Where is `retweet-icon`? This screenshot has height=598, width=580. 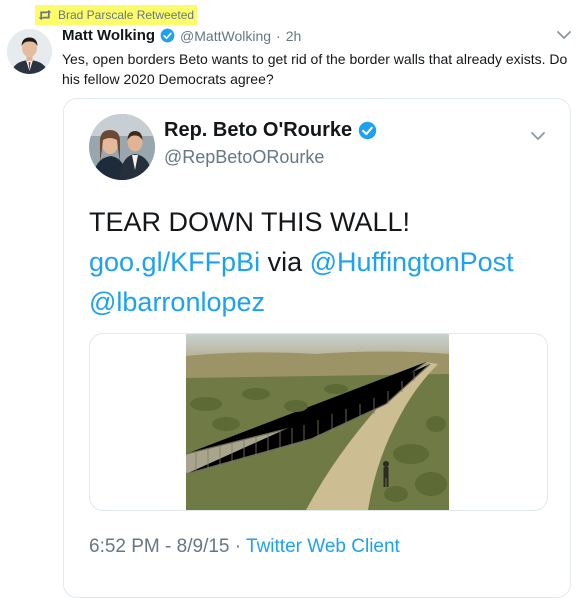 retweet-icon is located at coordinates (45, 15).